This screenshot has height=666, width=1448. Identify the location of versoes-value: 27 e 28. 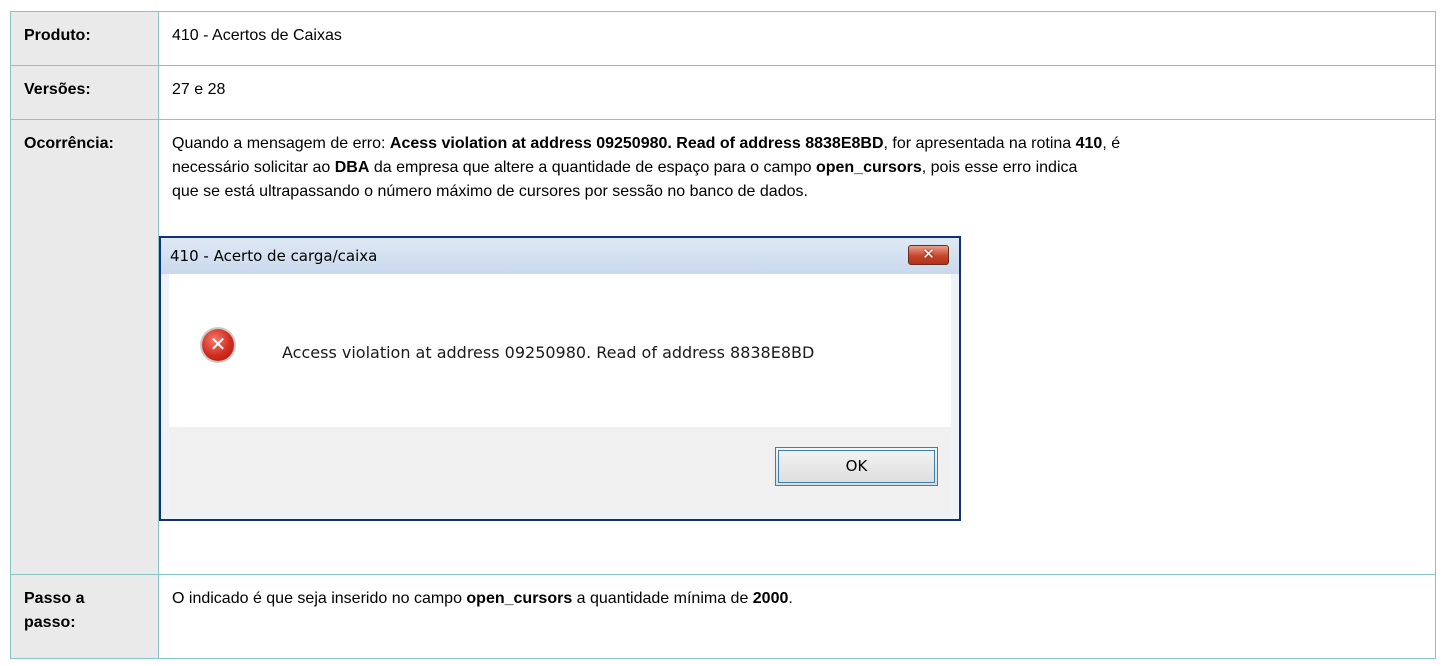
(199, 89).